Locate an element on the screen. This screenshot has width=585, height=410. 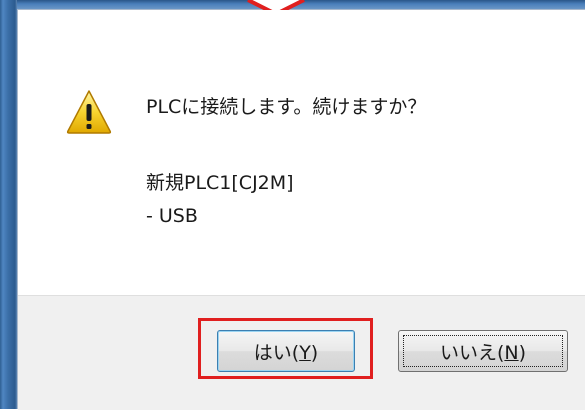
warning-icon is located at coordinates (89, 112).